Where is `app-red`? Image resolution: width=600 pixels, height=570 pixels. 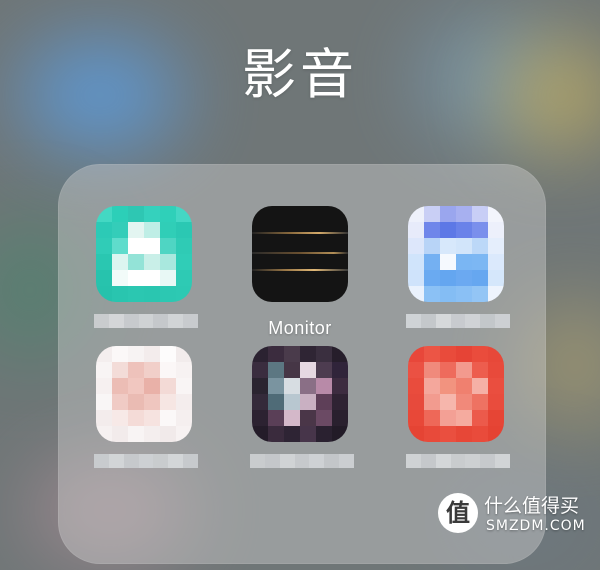
app-red is located at coordinates (458, 407).